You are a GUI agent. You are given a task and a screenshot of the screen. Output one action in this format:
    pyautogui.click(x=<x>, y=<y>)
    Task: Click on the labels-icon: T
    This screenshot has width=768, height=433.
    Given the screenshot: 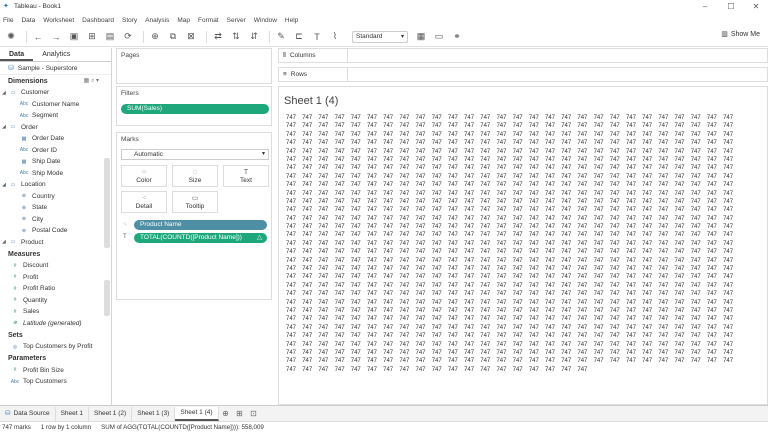 What is the action you would take?
    pyautogui.click(x=317, y=37)
    